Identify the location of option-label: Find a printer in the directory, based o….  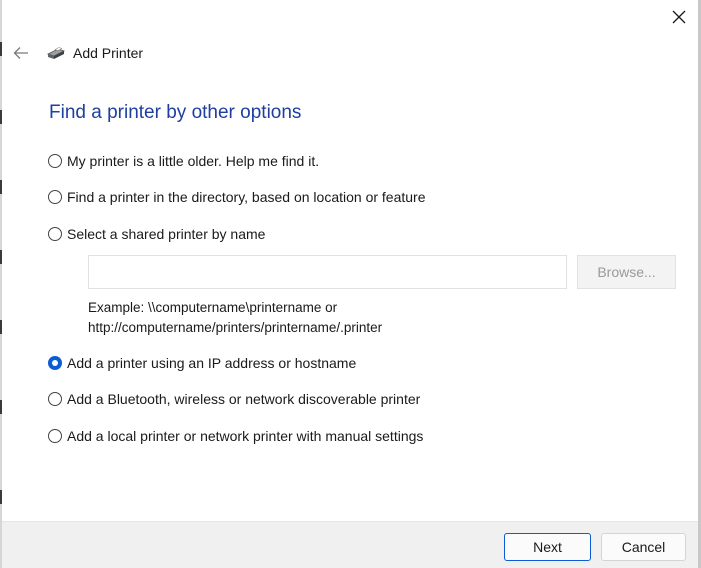
(246, 197).